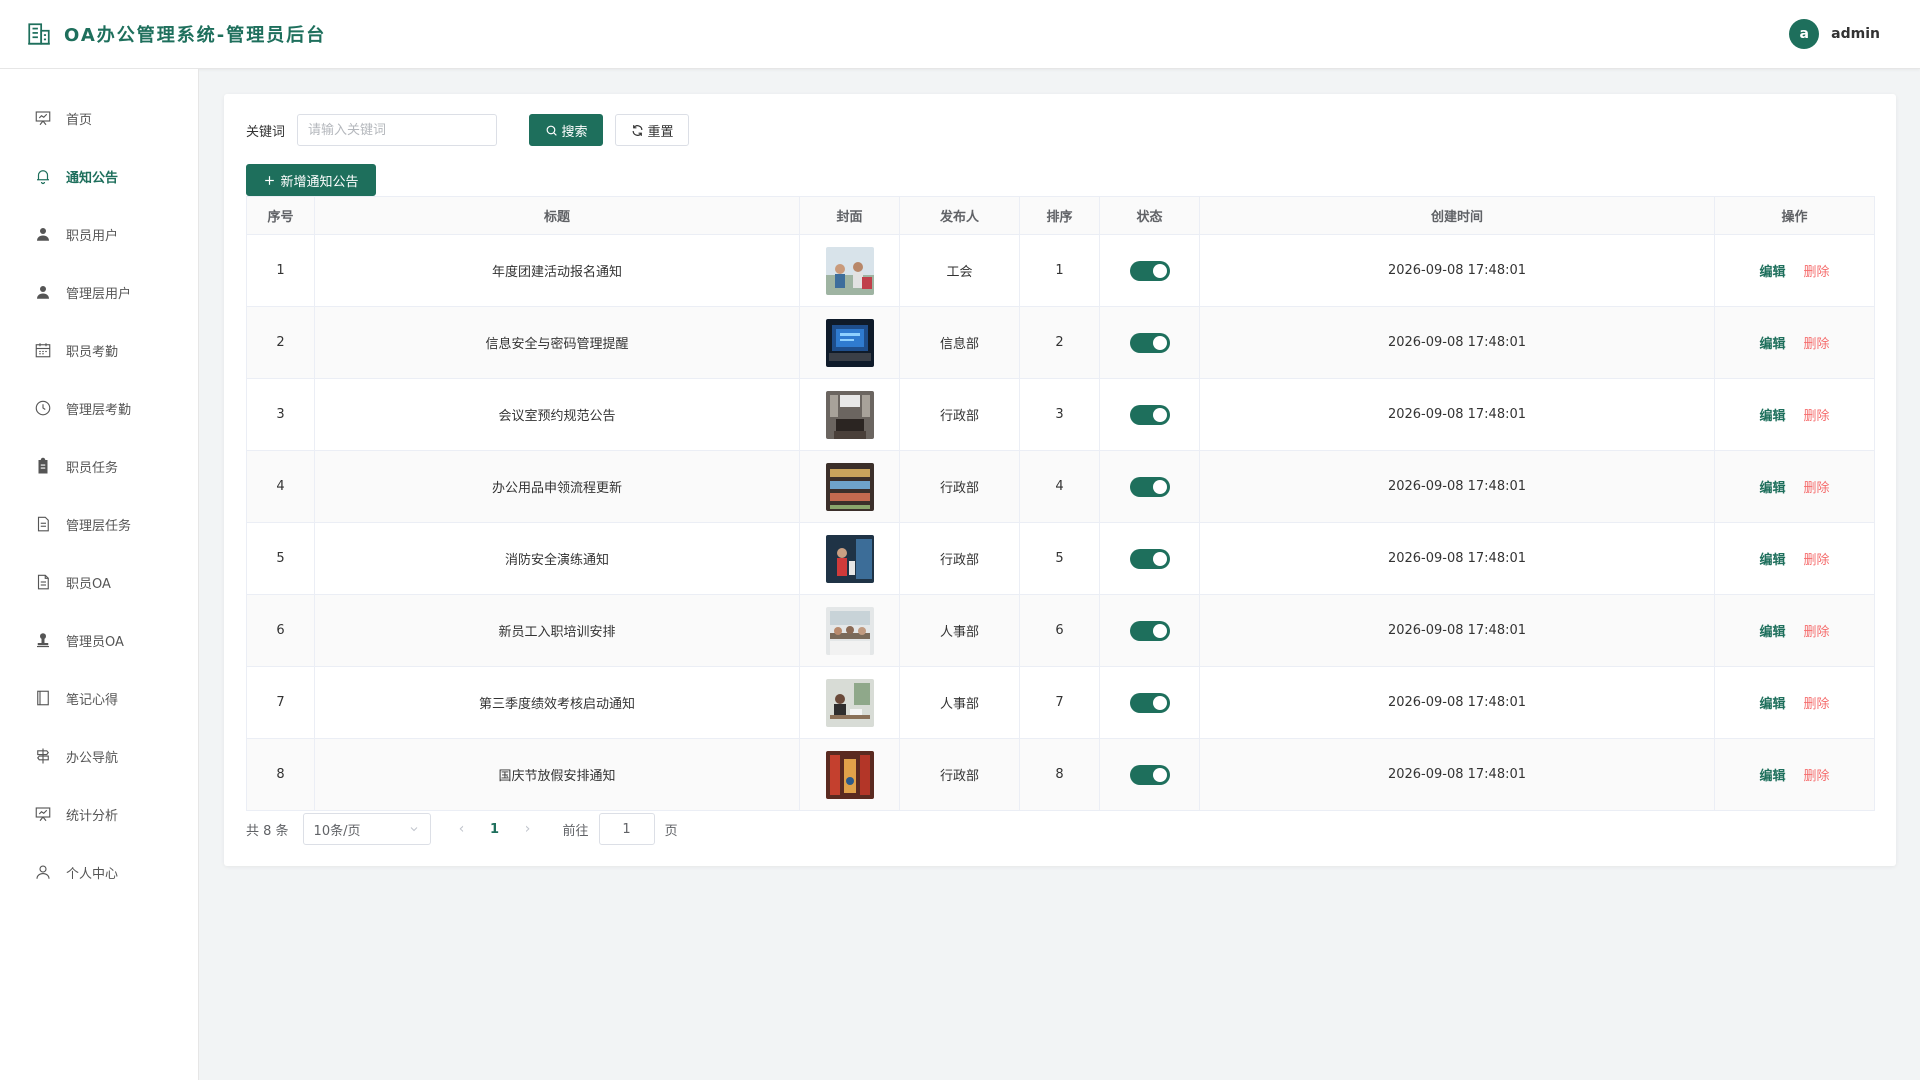 This screenshot has height=1080, width=1920. I want to click on user-menu: a admin, so click(1841, 34).